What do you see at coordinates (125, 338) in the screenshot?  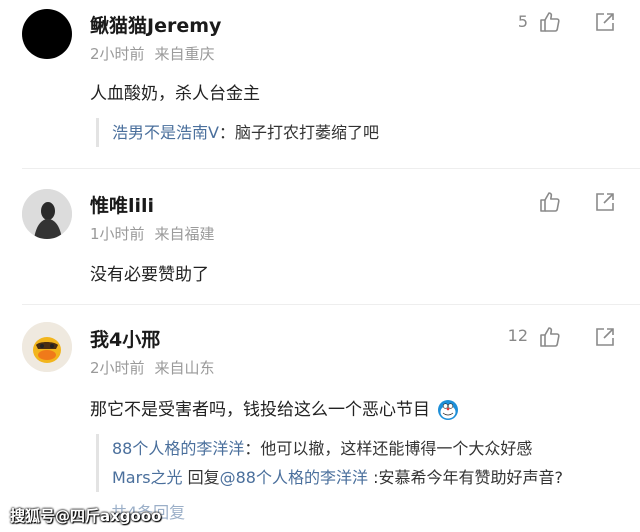 I see `username: 我4小邢` at bounding box center [125, 338].